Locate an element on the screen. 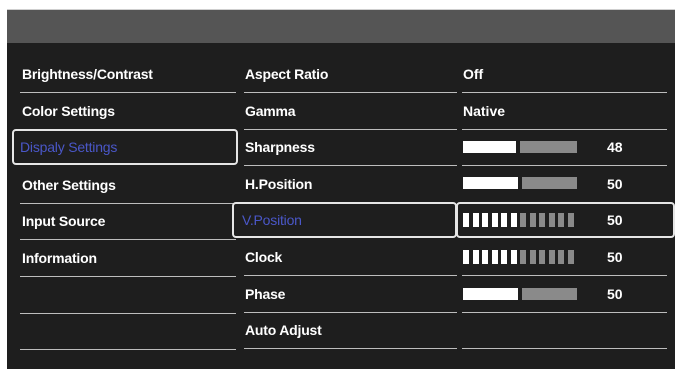  submenu-item-v-position: V.Position is located at coordinates (344, 220).